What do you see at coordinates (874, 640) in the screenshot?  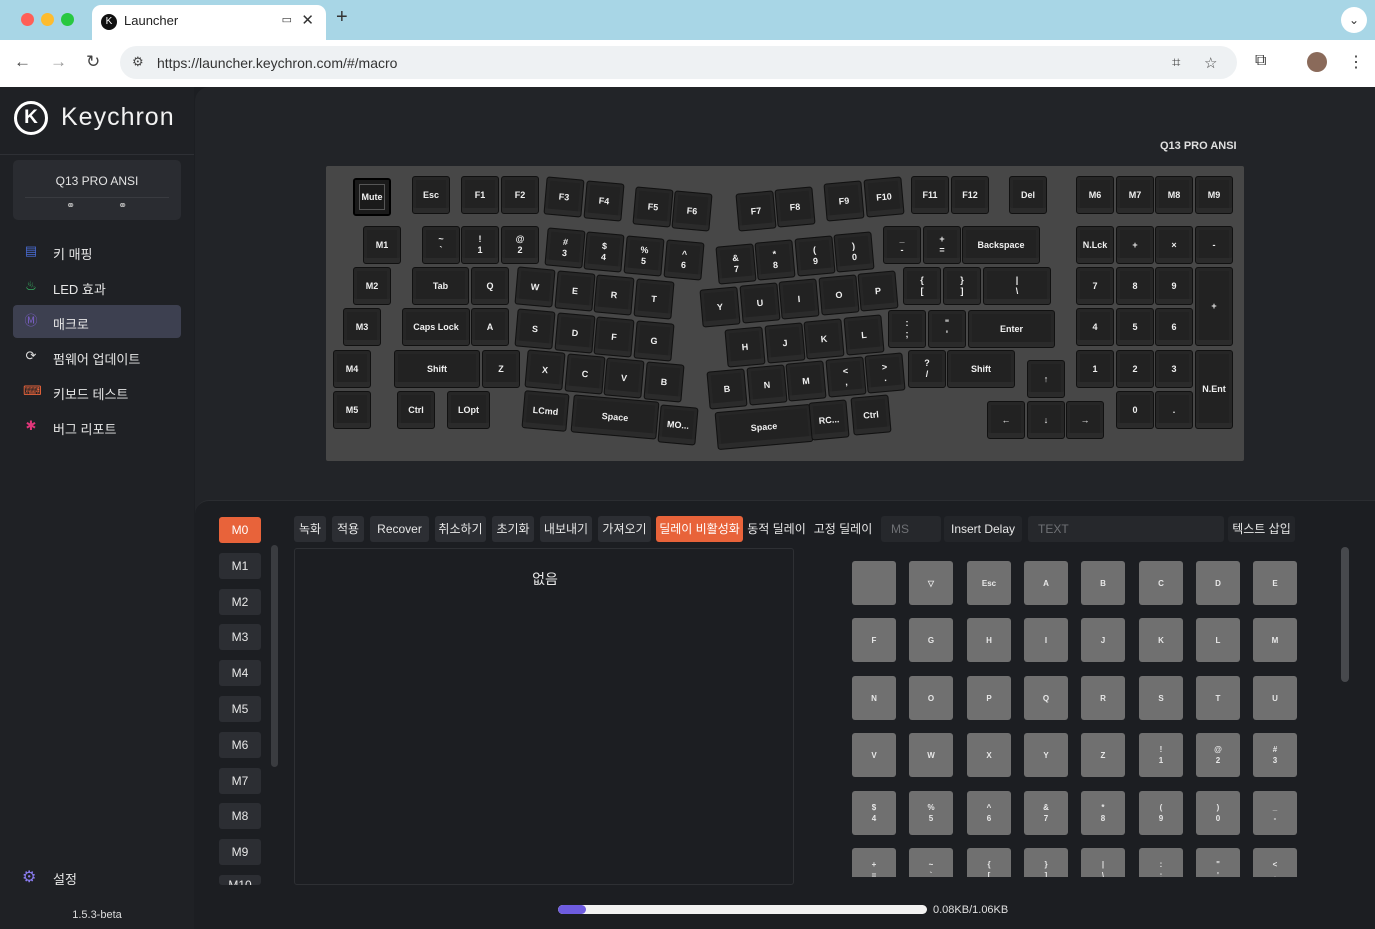 I see `picker-key: F` at bounding box center [874, 640].